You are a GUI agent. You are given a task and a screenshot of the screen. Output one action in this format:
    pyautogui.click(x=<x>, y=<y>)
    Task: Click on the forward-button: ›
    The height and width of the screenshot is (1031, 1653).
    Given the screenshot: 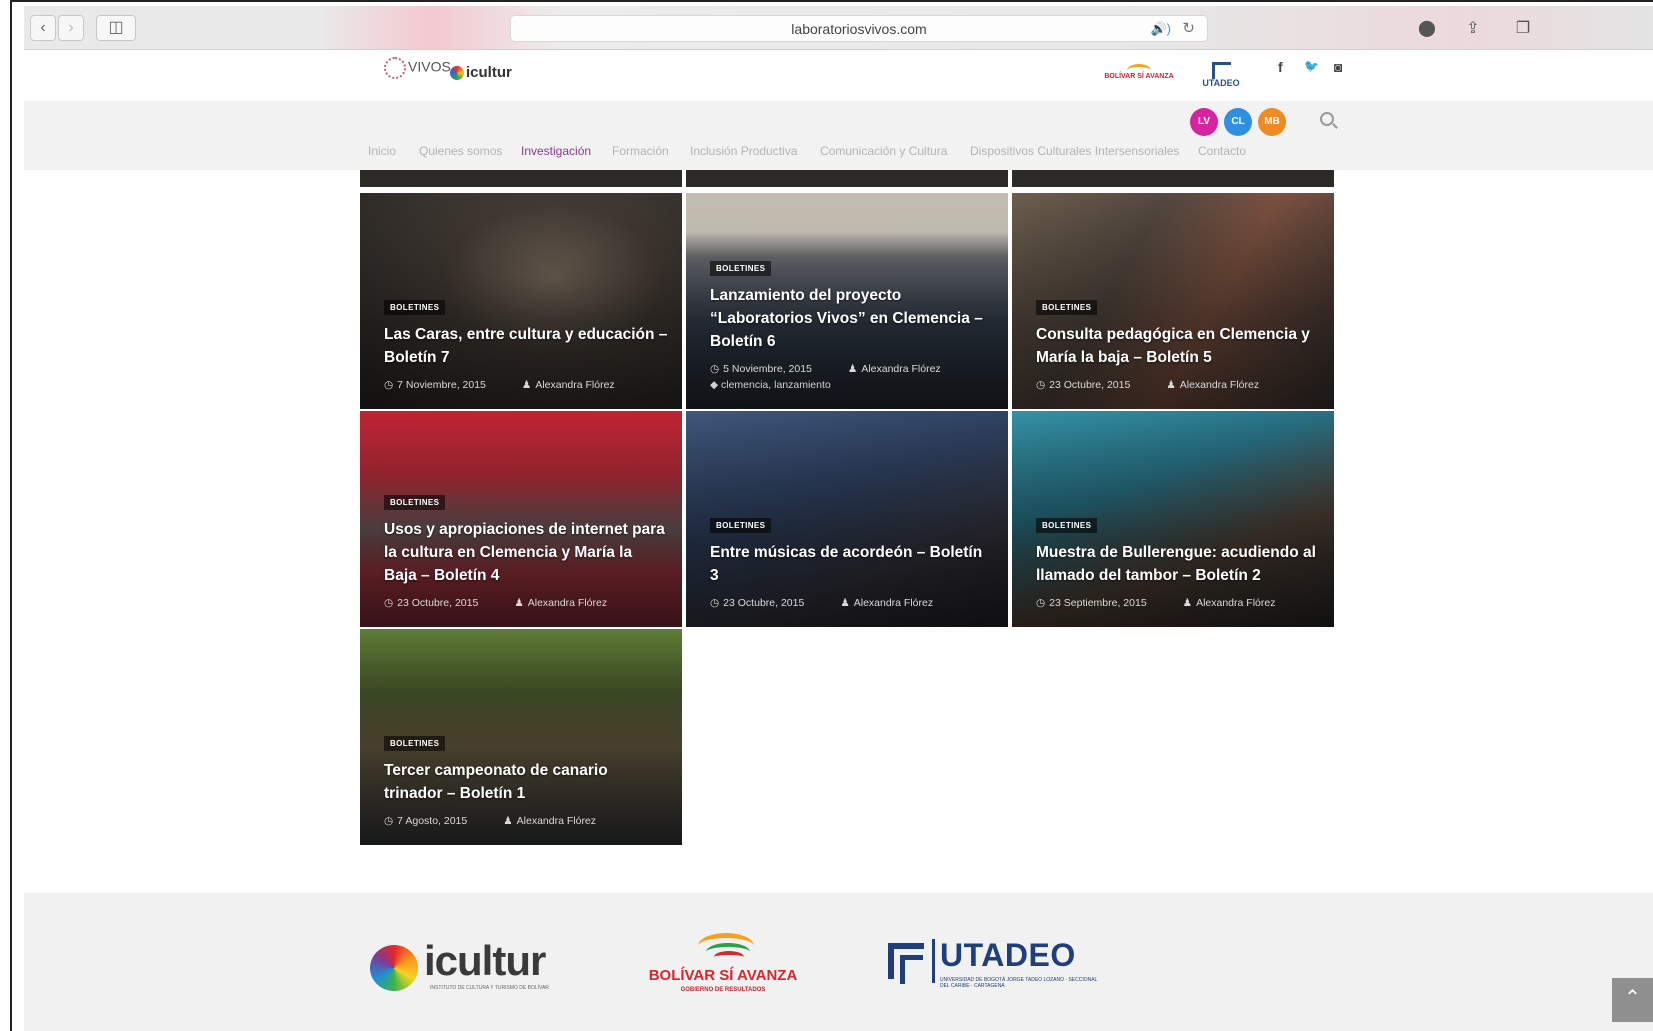 What is the action you would take?
    pyautogui.click(x=71, y=28)
    